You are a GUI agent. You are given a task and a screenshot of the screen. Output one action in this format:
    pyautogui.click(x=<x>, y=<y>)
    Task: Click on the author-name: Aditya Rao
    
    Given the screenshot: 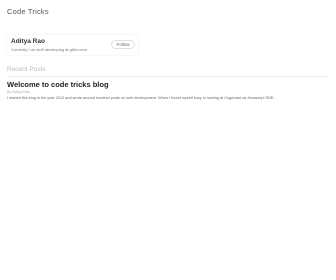 What is the action you would take?
    pyautogui.click(x=28, y=41)
    